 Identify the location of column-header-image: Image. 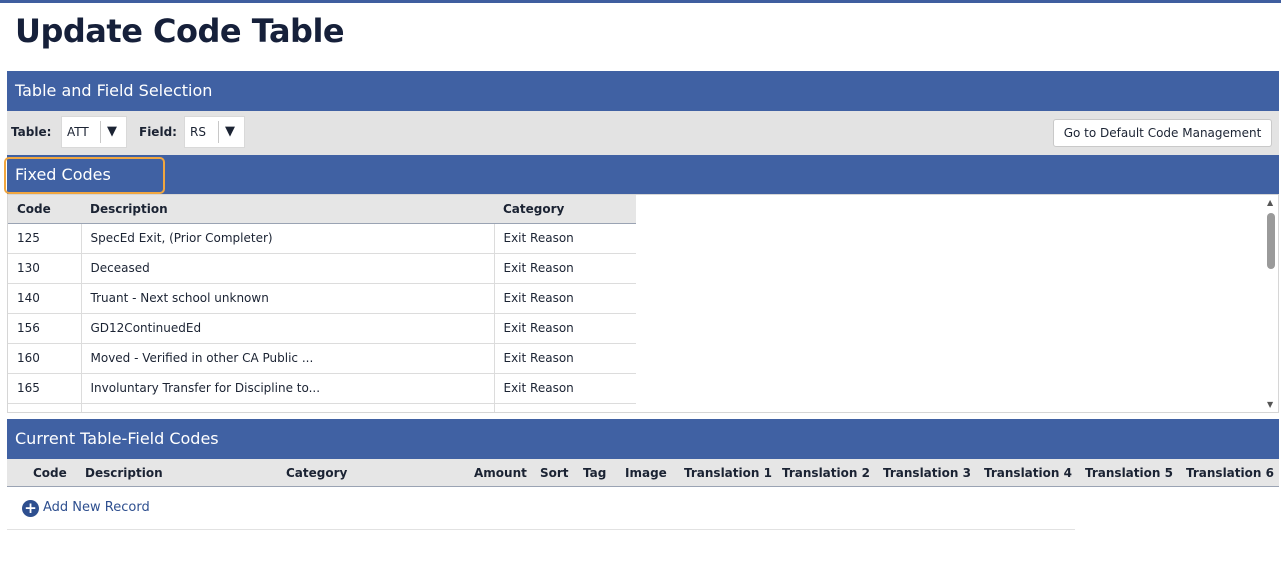
(646, 473).